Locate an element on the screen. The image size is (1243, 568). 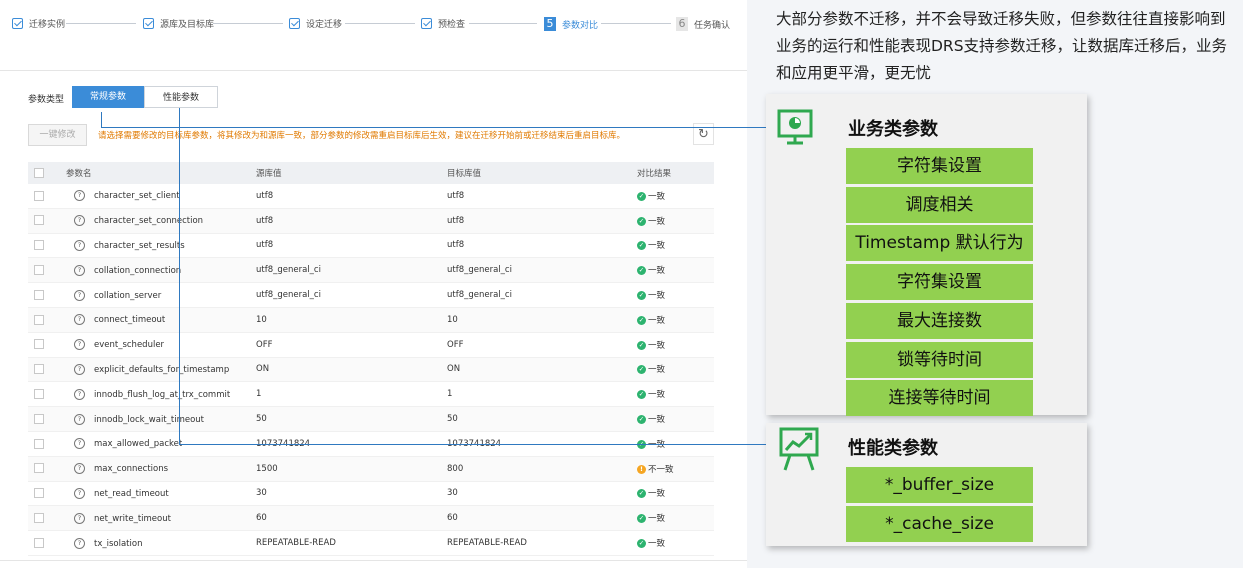
table-row: ? character_set_client utf8 utf8 ✓ 一致 is located at coordinates (371, 196).